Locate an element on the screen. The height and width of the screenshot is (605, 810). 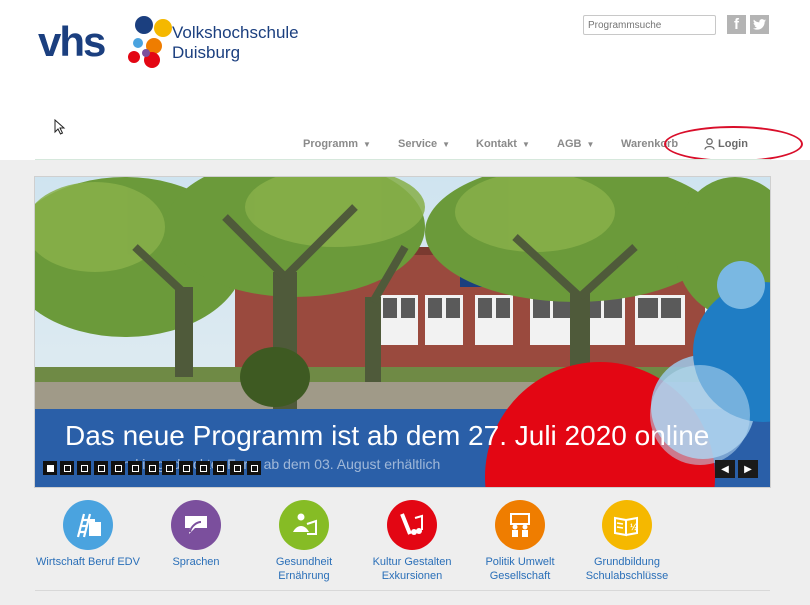
category-label: Grundbildung Schulabschlüsse is located at coordinates (627, 569).